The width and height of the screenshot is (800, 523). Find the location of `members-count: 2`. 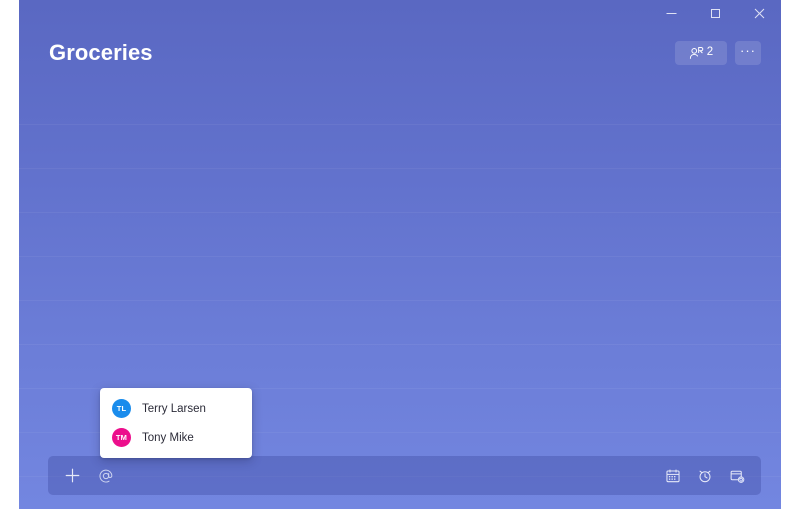

members-count: 2 is located at coordinates (710, 52).